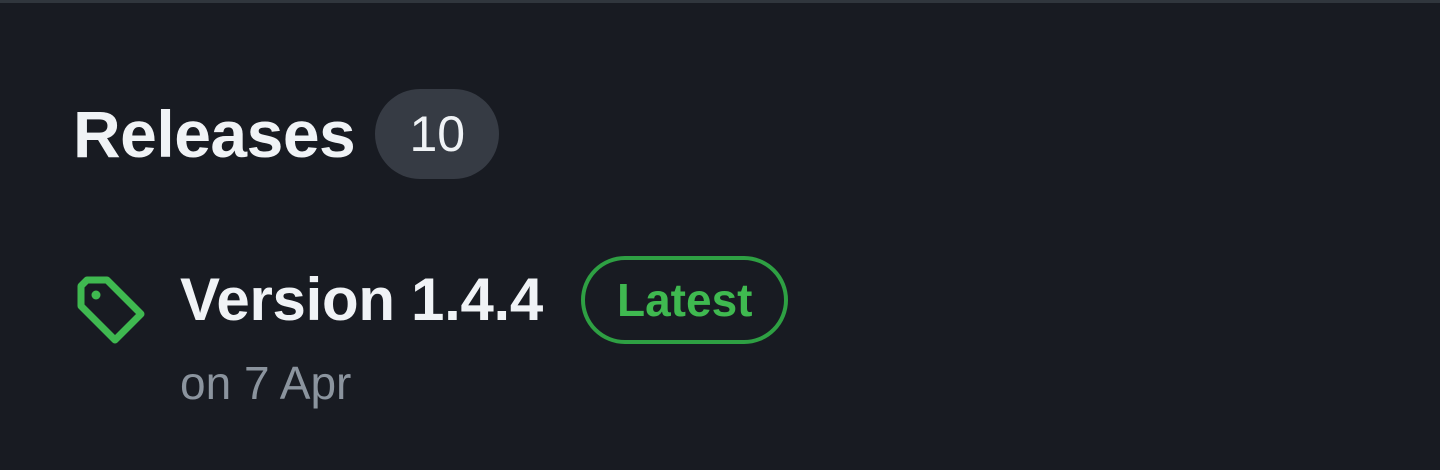 Image resolution: width=1440 pixels, height=470 pixels. I want to click on release-name-link: Version 1.4.4, so click(361, 300).